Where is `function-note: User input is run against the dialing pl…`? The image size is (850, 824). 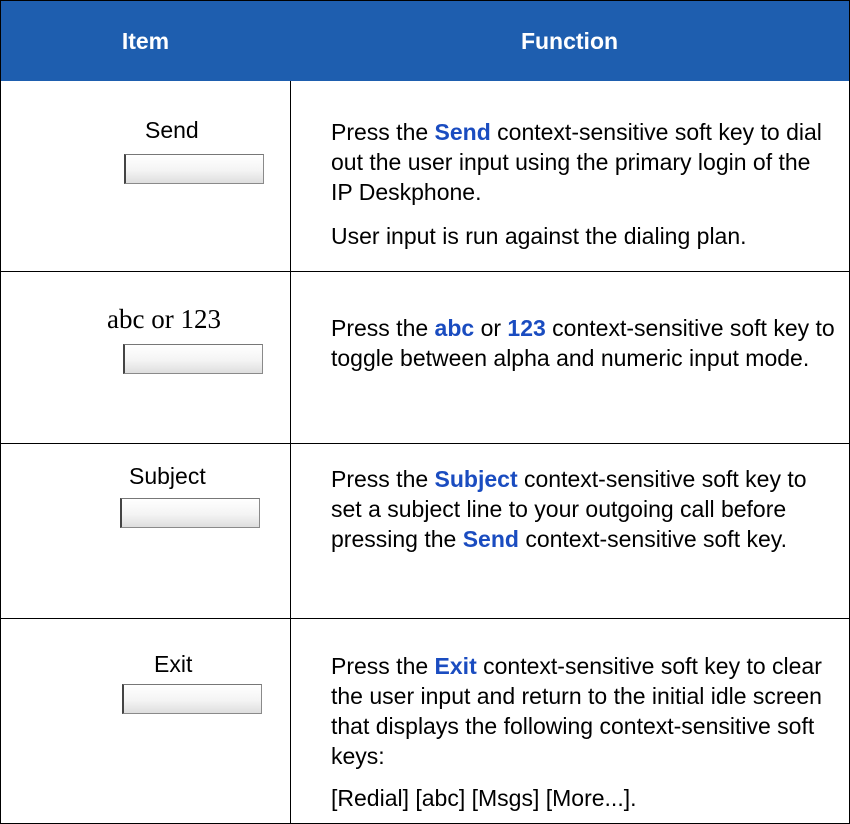
function-note: User input is run against the dialing pl… is located at coordinates (539, 236).